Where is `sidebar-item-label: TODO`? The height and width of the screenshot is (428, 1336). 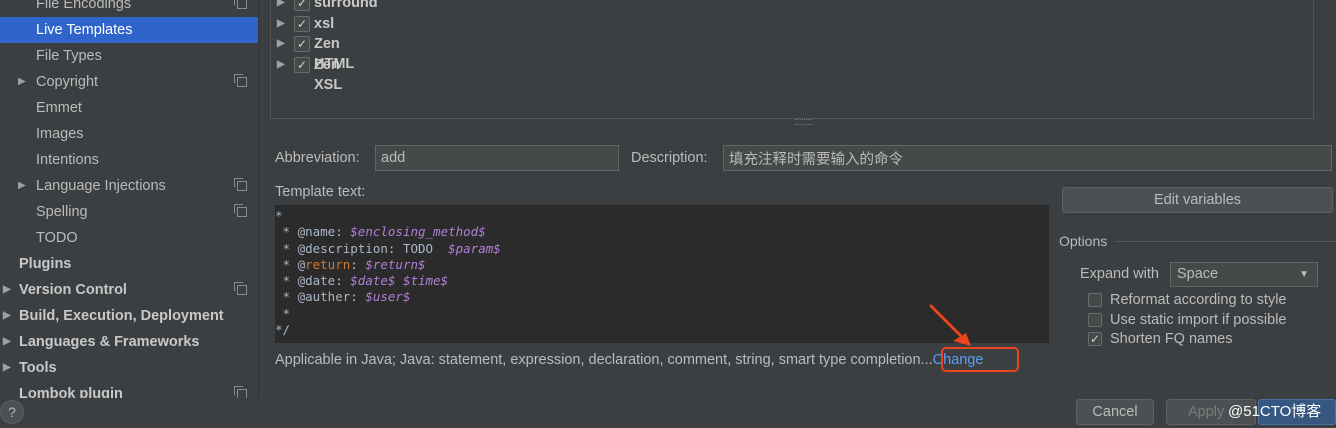 sidebar-item-label: TODO is located at coordinates (57, 238).